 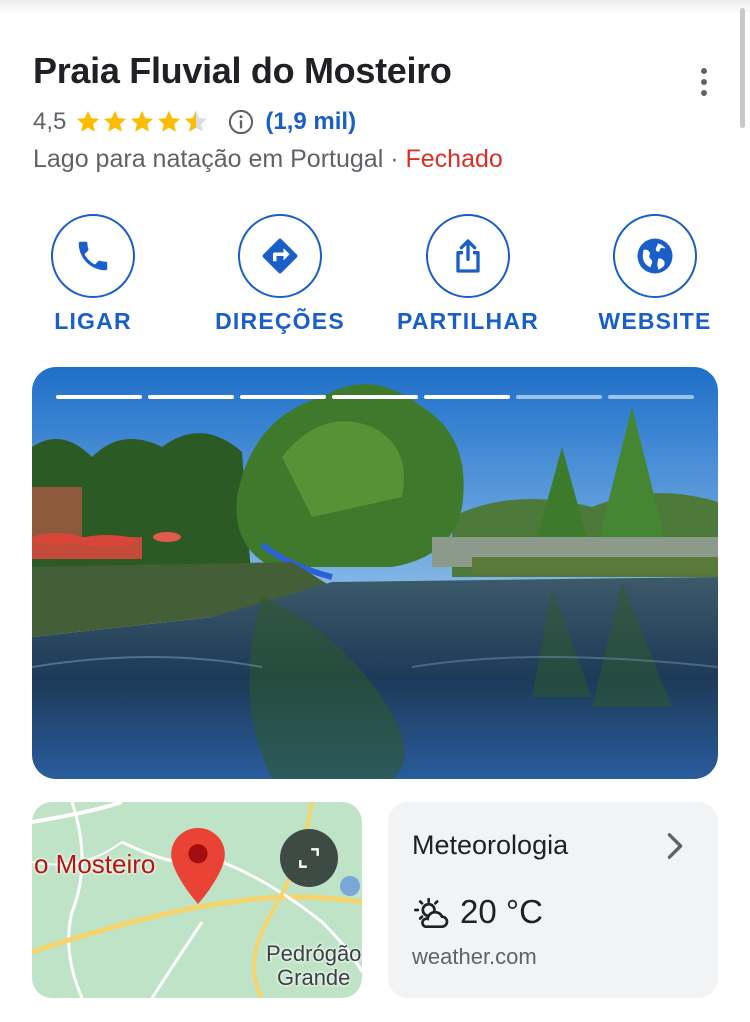 I want to click on rating-value: 4,5, so click(x=50, y=121).